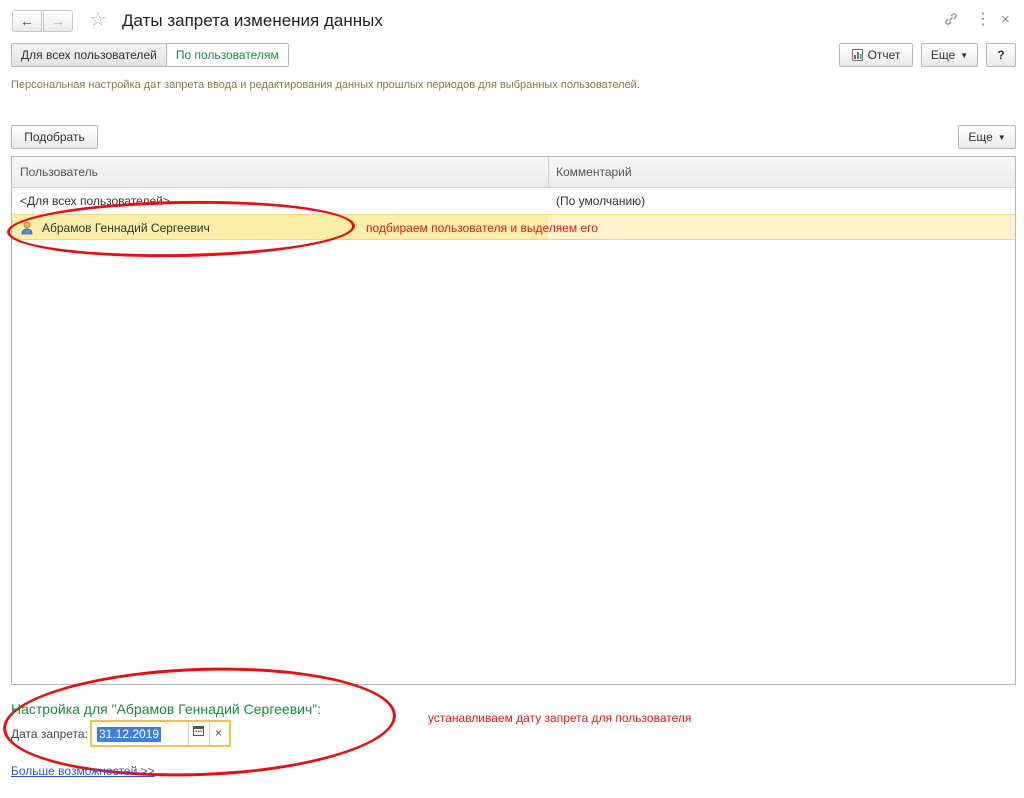 The height and width of the screenshot is (798, 1024). I want to click on star-icon: ☆, so click(98, 20).